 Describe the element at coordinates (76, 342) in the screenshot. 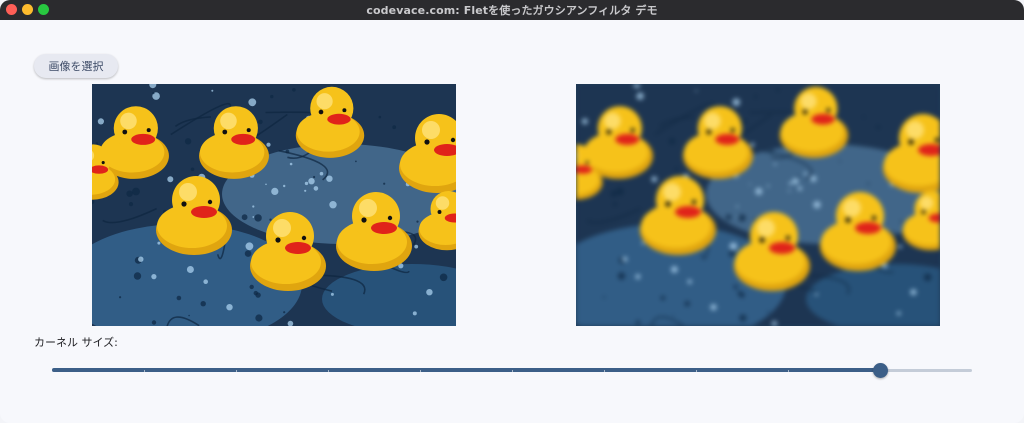

I see `kernel-size-label: カーネル サイズ:` at that location.